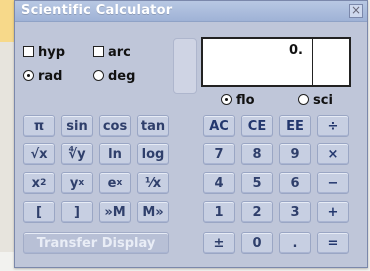 Image resolution: width=370 pixels, height=271 pixels. Describe the element at coordinates (77, 126) in the screenshot. I see `sin-button: sin` at that location.